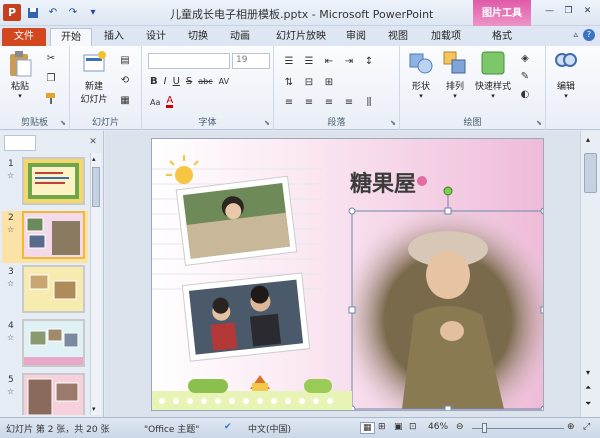  Describe the element at coordinates (20, 143) in the screenshot. I see `tab-slides-thumbnails` at that location.